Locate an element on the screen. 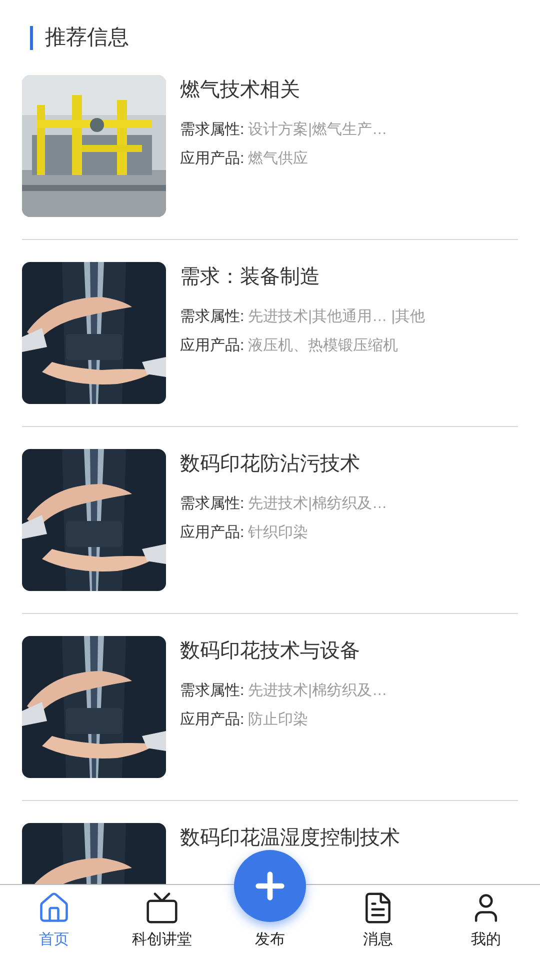 This screenshot has width=540, height=960. nav-tab: 发布 is located at coordinates (270, 939).